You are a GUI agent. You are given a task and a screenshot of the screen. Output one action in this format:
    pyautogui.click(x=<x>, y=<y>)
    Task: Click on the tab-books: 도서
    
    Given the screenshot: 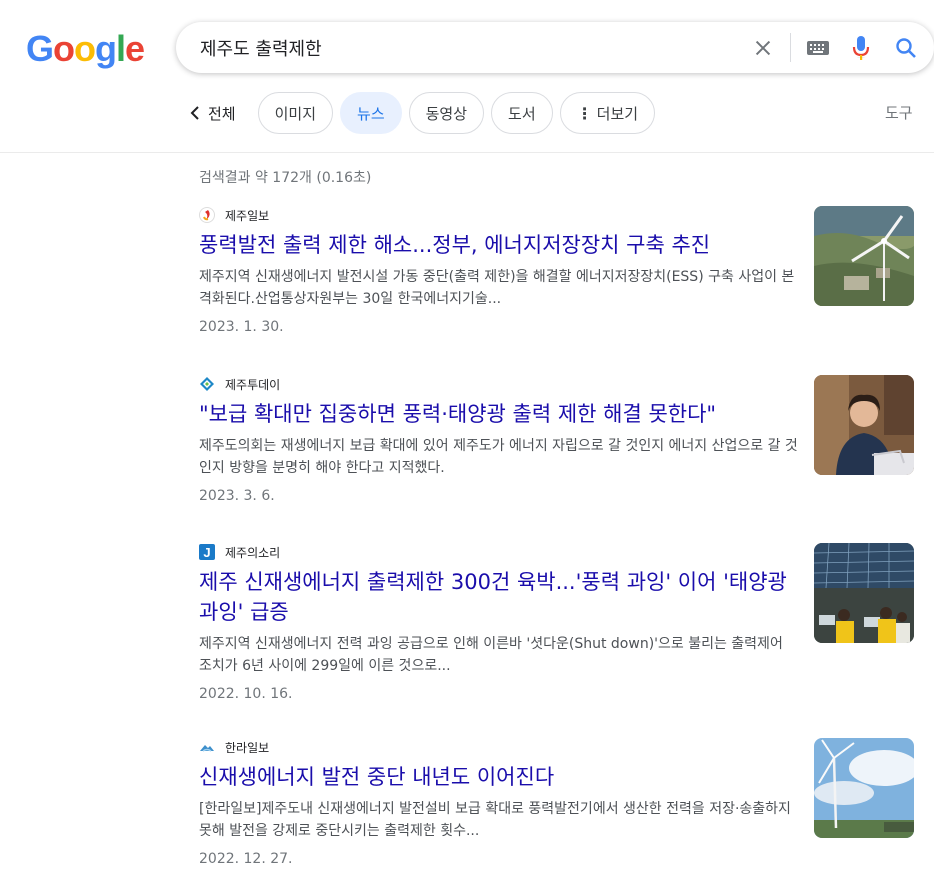 What is the action you would take?
    pyautogui.click(x=522, y=113)
    